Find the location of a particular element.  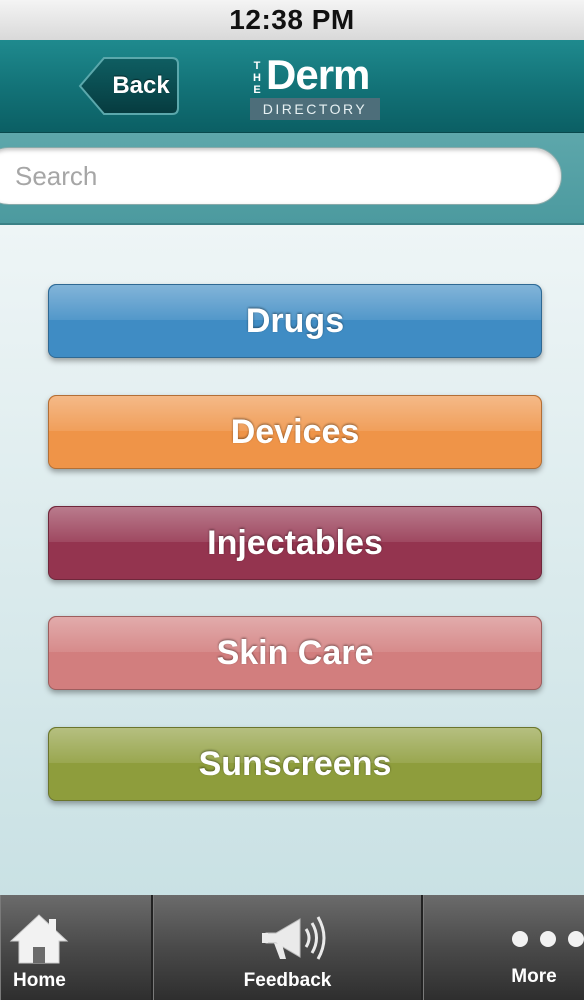

injectables-button-label: Injectables is located at coordinates (295, 542).